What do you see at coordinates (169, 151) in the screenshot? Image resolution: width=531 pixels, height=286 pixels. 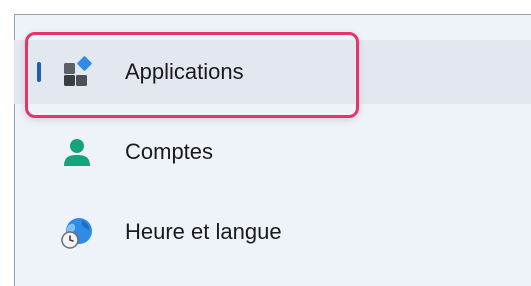 I see `sidebar-item-label: Comptes` at bounding box center [169, 151].